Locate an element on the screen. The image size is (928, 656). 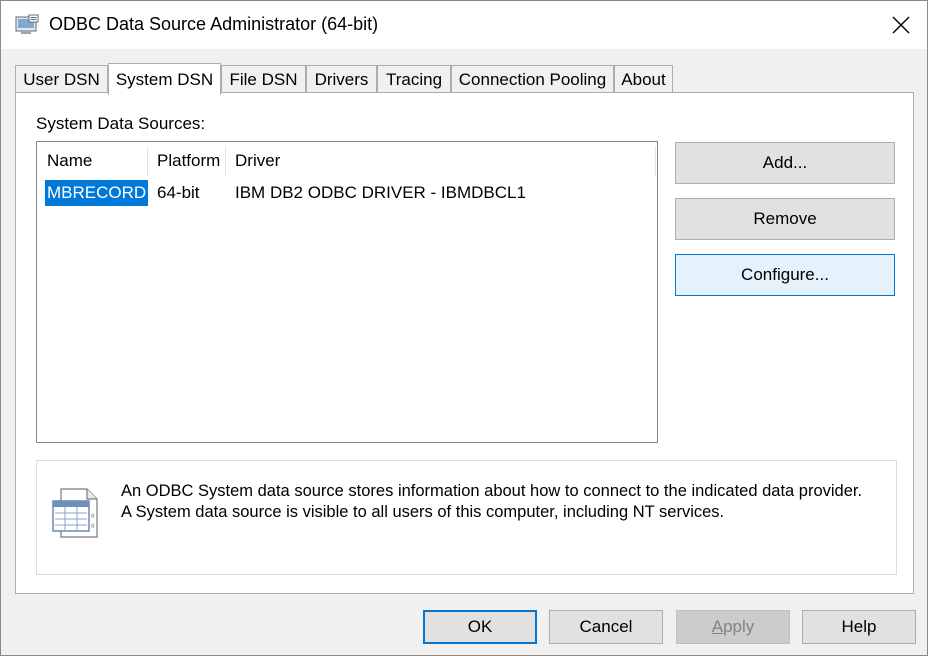
row-driver-cell: IBM DB2 ODBC DRIVER - IBMDBCL1 is located at coordinates (380, 193).